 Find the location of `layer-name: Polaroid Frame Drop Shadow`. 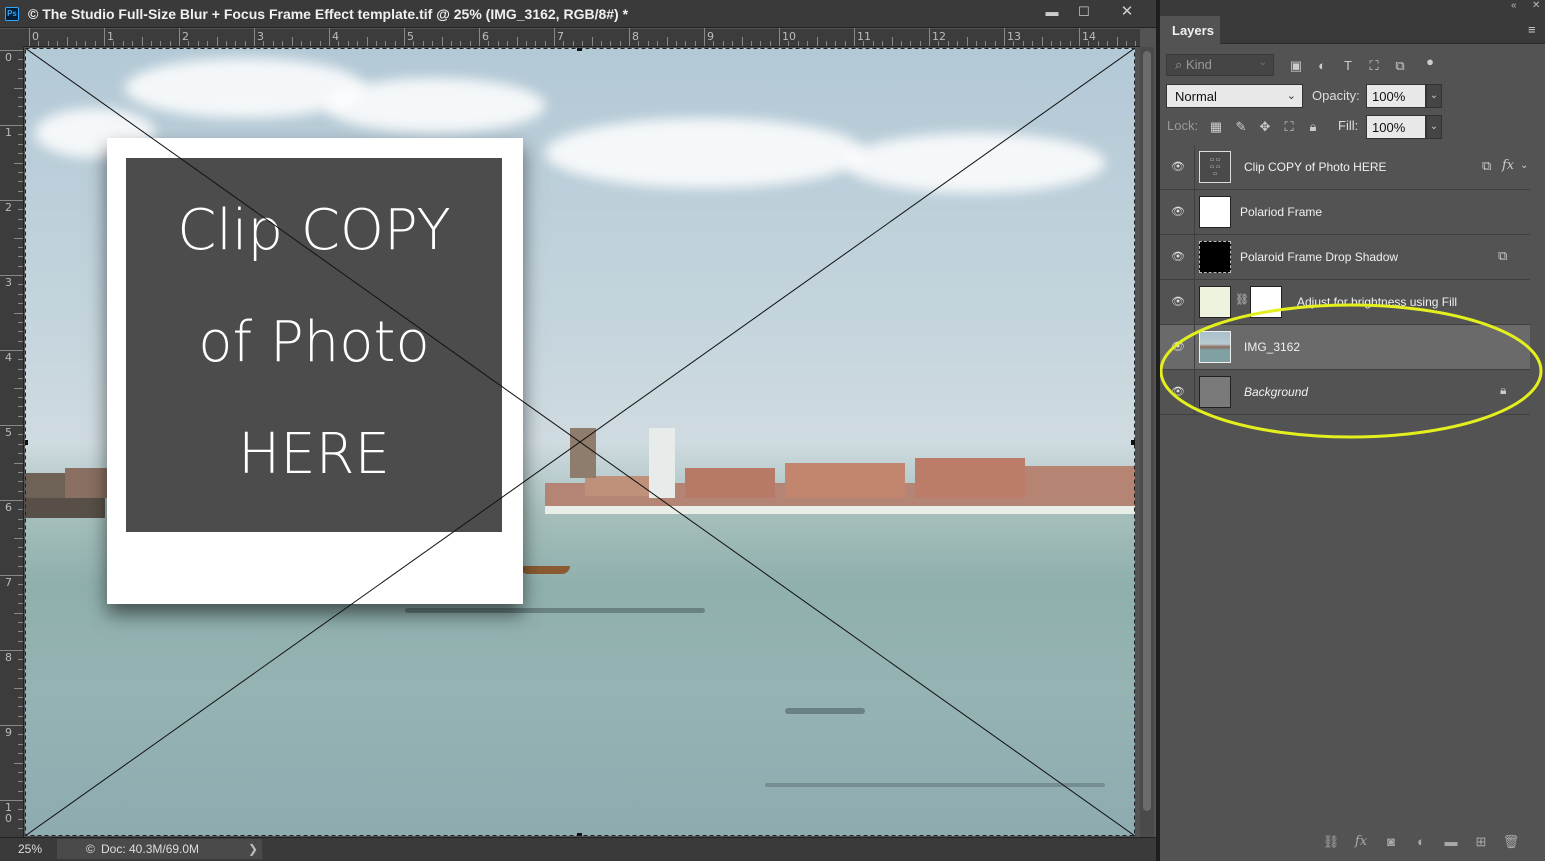

layer-name: Polaroid Frame Drop Shadow is located at coordinates (1319, 257).